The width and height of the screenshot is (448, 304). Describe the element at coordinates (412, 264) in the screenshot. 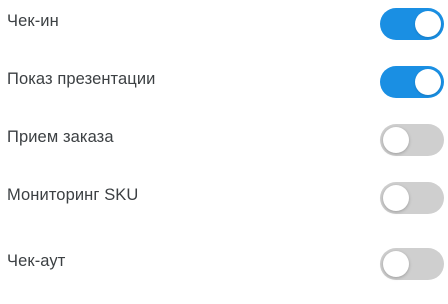

I see `check-out-toggle` at that location.